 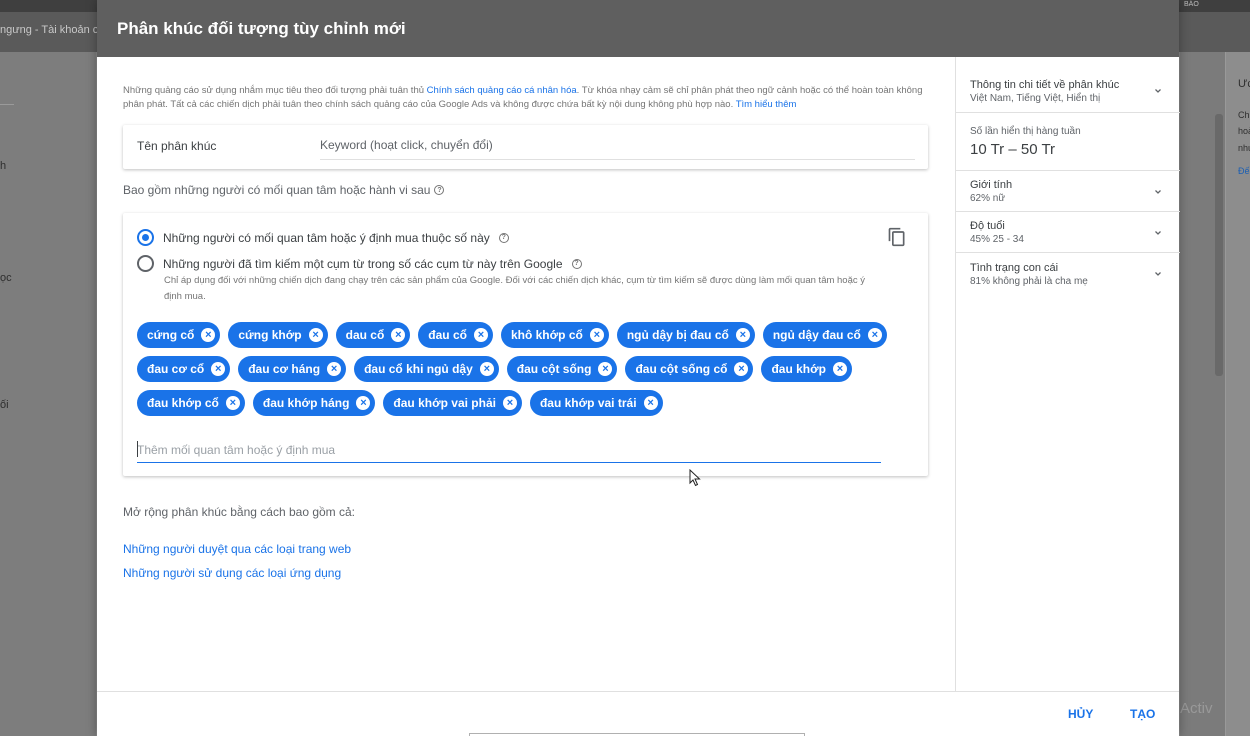 I want to click on background-nav-fragment: ối, so click(x=4, y=405).